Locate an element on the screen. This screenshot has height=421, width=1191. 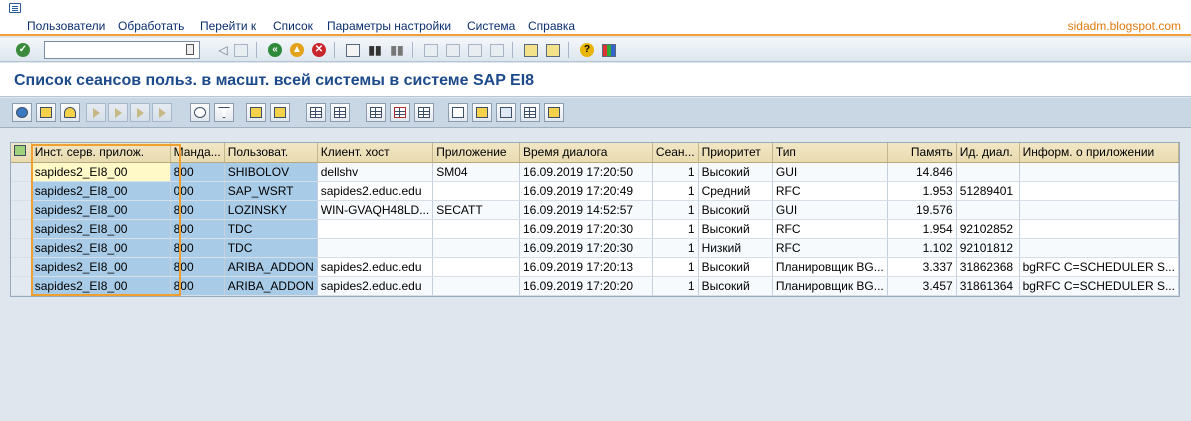
cell-memory: 19.576 is located at coordinates (922, 210).